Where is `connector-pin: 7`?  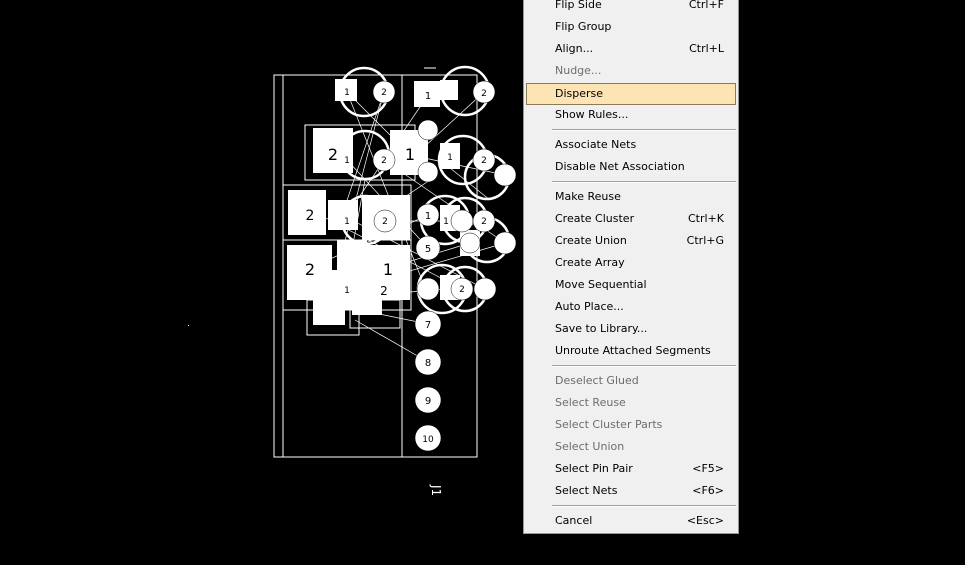
connector-pin: 7 is located at coordinates (428, 325).